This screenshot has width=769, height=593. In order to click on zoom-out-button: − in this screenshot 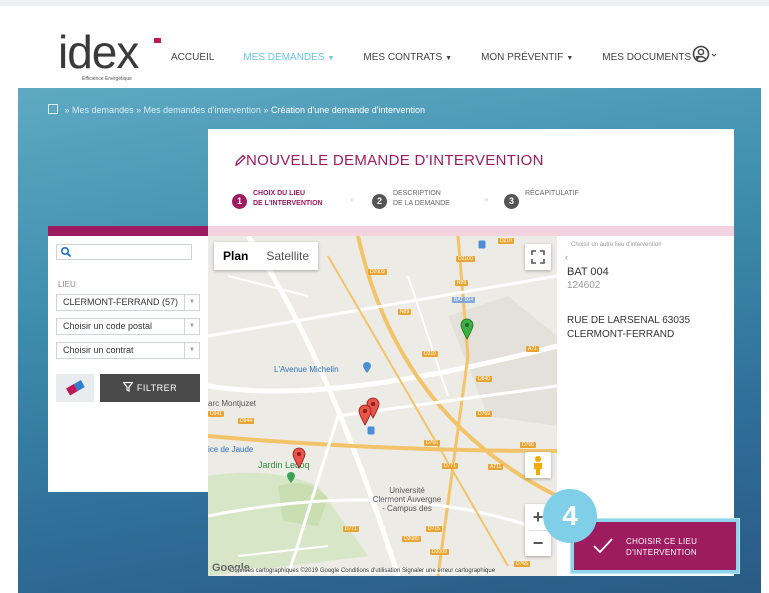, I will do `click(538, 543)`.